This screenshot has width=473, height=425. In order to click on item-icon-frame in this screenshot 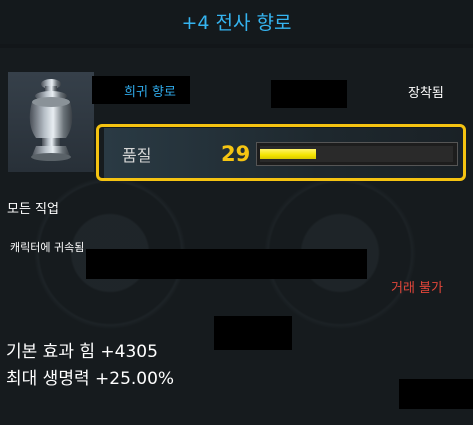, I will do `click(51, 122)`.